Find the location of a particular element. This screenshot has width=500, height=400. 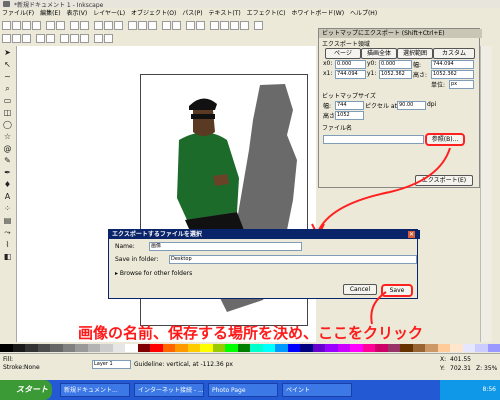

export-icon is located at coordinates (60, 25).